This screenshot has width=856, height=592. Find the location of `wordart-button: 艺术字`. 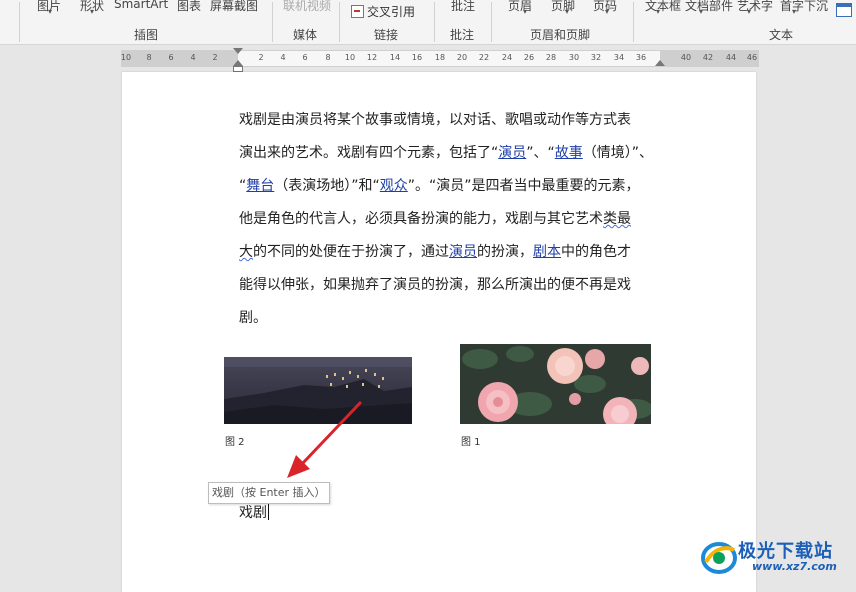

wordart-button: 艺术字 is located at coordinates (755, 7).